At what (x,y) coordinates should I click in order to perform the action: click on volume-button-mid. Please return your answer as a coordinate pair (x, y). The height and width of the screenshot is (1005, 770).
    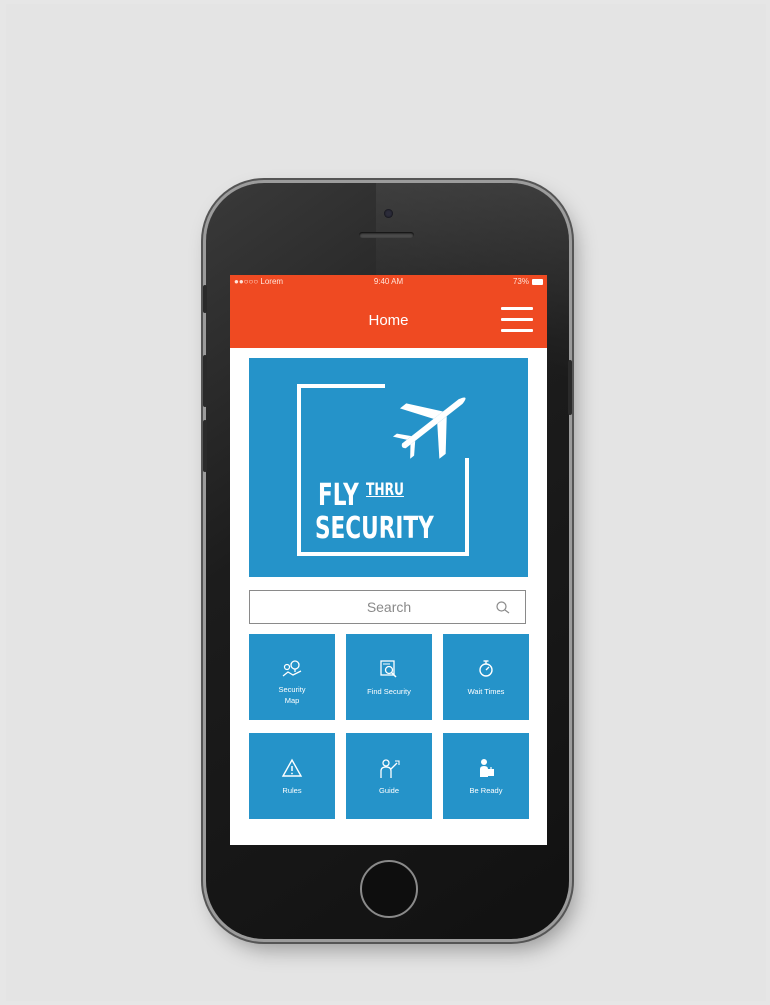
    Looking at the image, I should click on (205, 381).